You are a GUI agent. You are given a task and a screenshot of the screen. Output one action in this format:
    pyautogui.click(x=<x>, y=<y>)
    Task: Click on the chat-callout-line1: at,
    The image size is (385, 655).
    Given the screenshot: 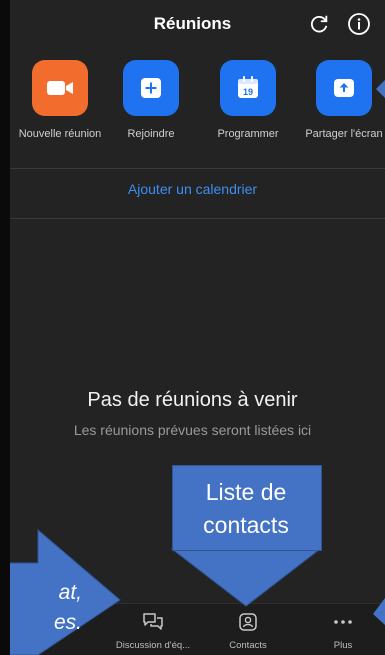 What is the action you would take?
    pyautogui.click(x=70, y=592)
    